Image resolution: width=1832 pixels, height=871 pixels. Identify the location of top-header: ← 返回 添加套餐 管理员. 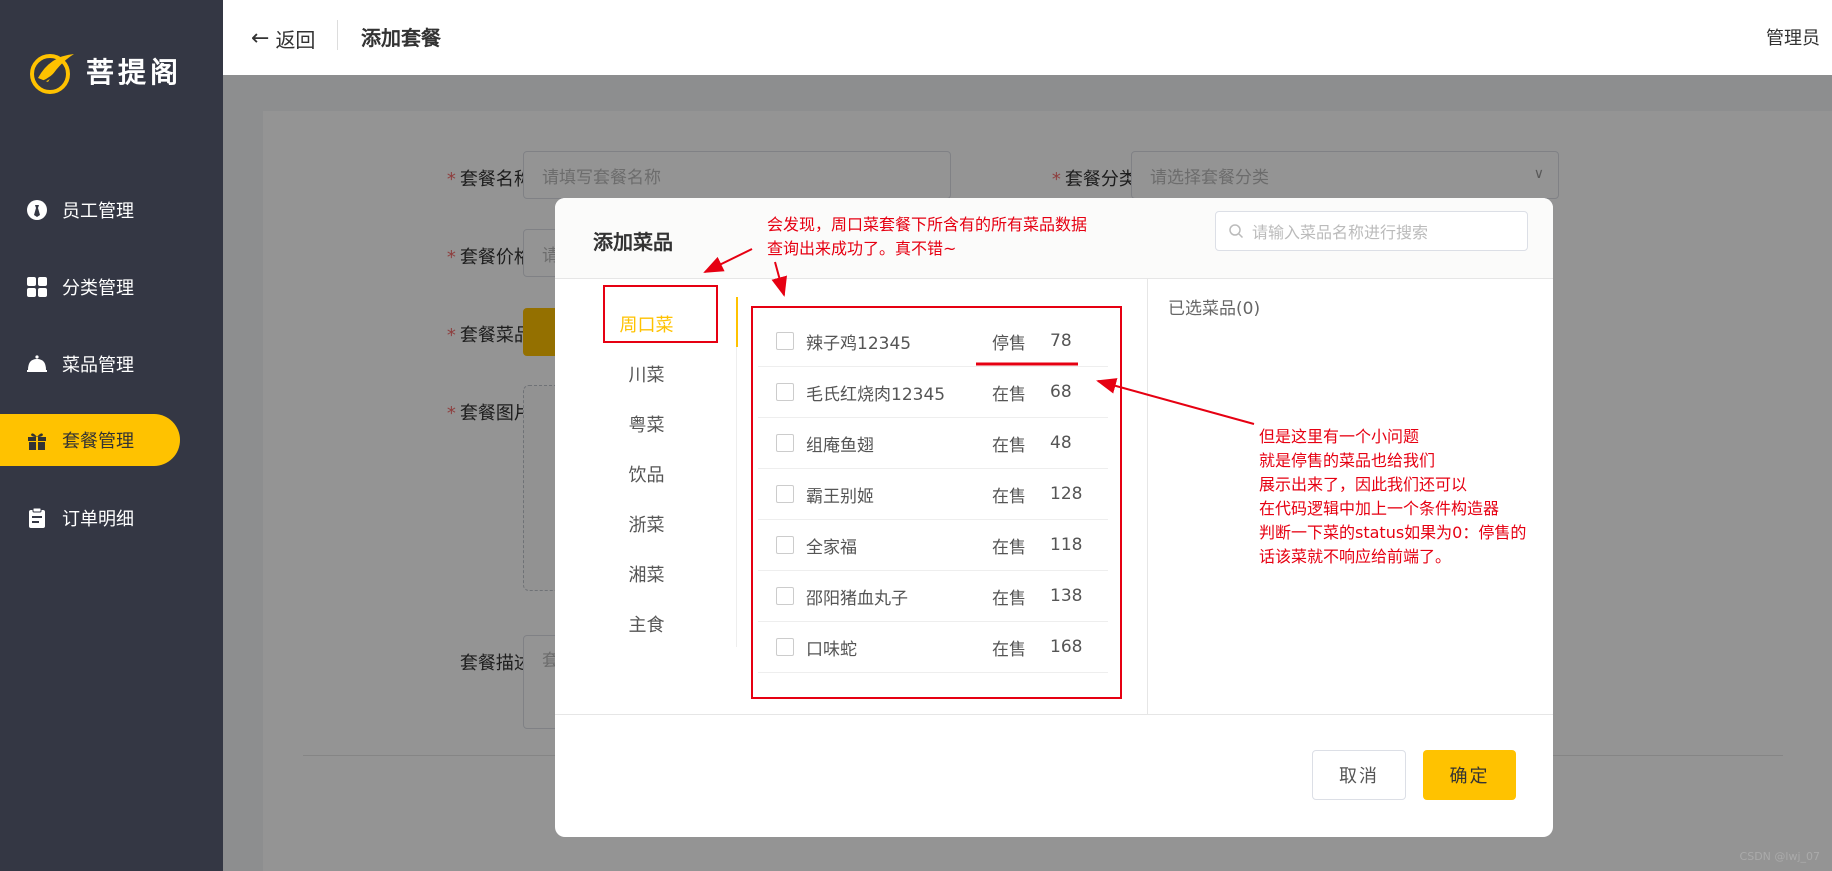
(1027, 37).